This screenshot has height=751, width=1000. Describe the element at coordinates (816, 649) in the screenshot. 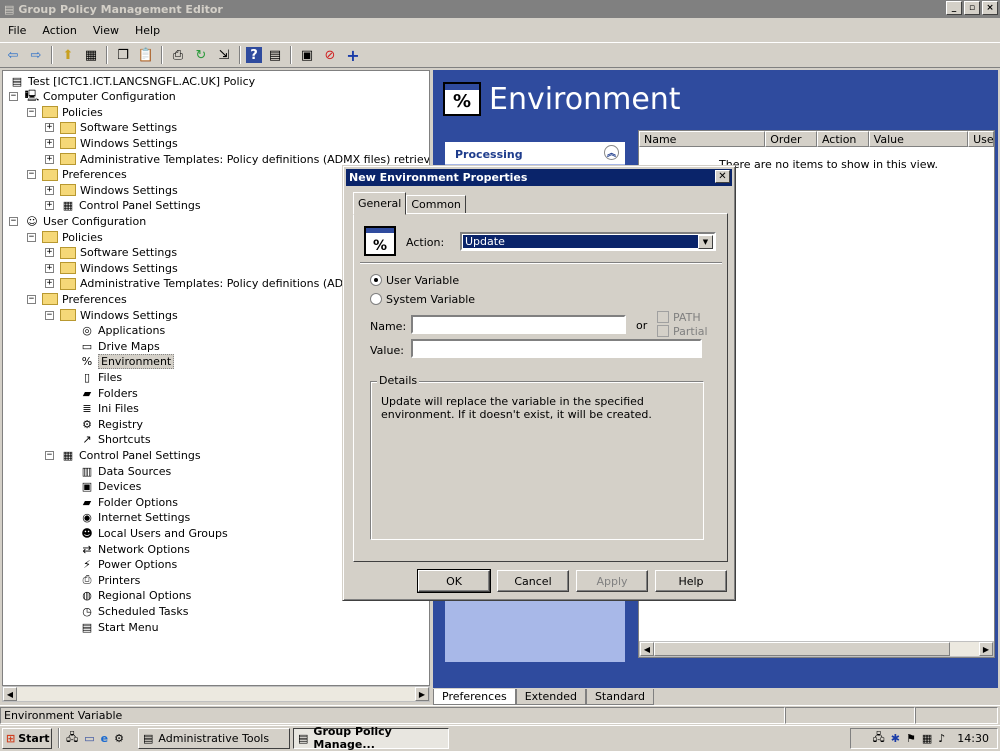

I see `list-horizontal-scrollbar: ◀ ▶` at that location.